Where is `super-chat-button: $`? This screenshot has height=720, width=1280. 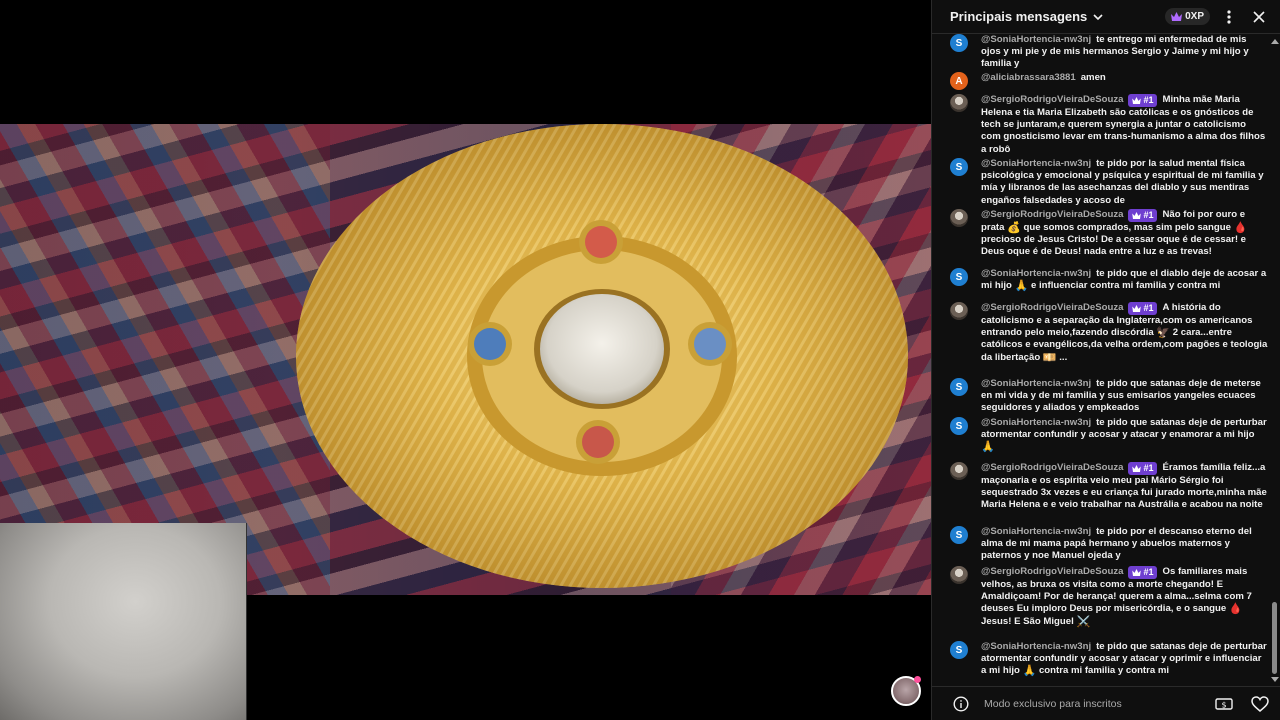 super-chat-button: $ is located at coordinates (1224, 704).